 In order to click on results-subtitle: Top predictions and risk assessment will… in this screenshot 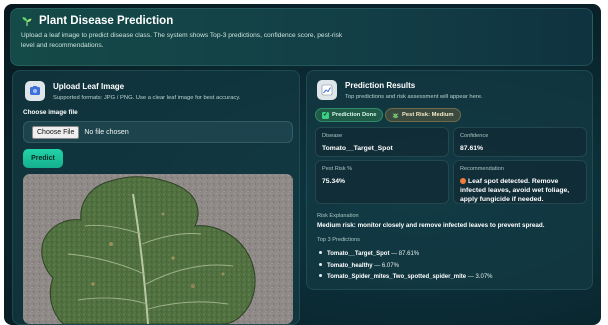, I will do `click(414, 97)`.